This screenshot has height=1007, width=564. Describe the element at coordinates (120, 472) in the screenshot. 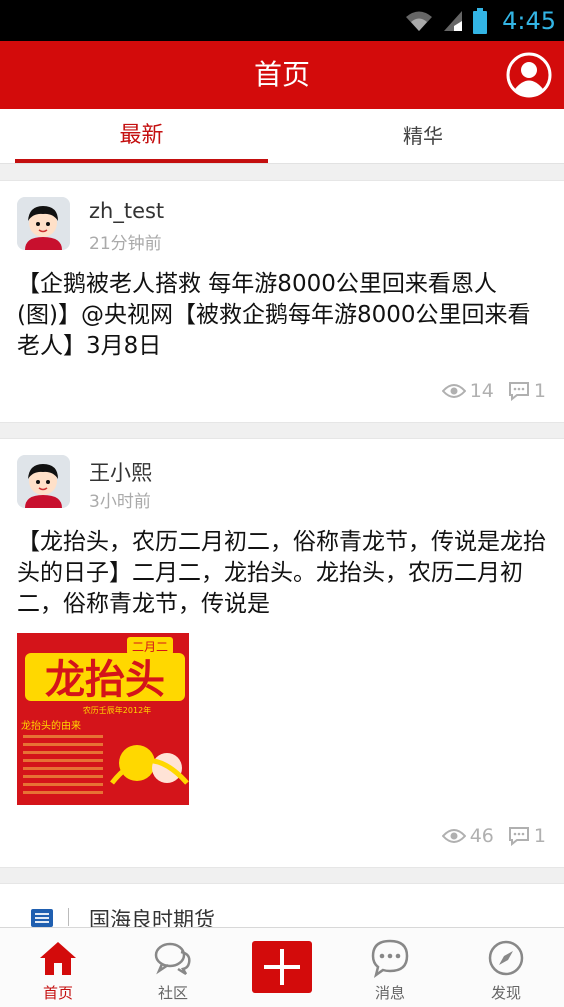

I see `username: 王小熙` at that location.